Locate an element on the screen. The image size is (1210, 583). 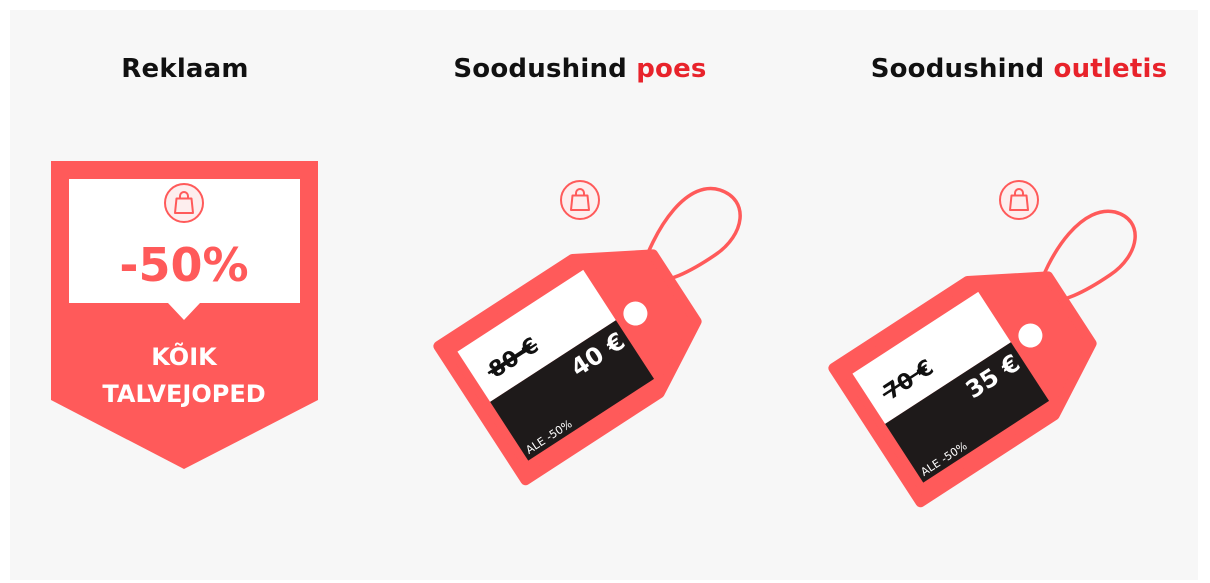
price-tag-store: 80 € 40 € ALE -50% is located at coordinates (567, 367).